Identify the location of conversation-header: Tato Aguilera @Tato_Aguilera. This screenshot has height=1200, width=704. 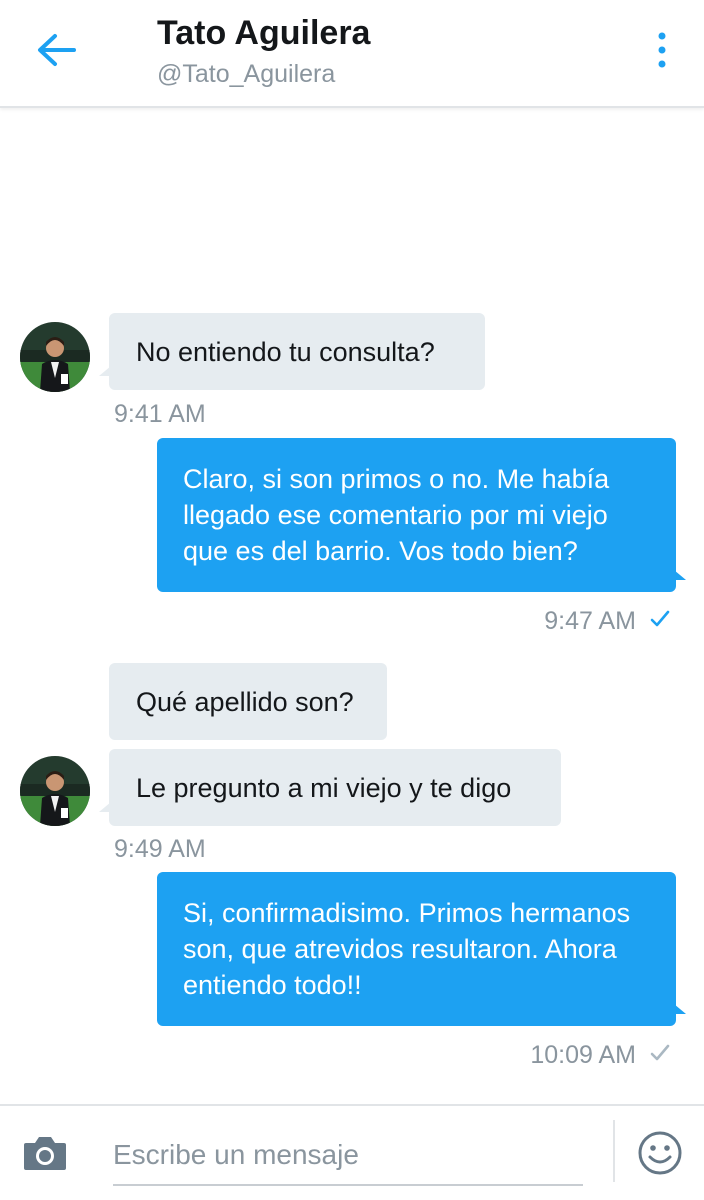
(352, 54).